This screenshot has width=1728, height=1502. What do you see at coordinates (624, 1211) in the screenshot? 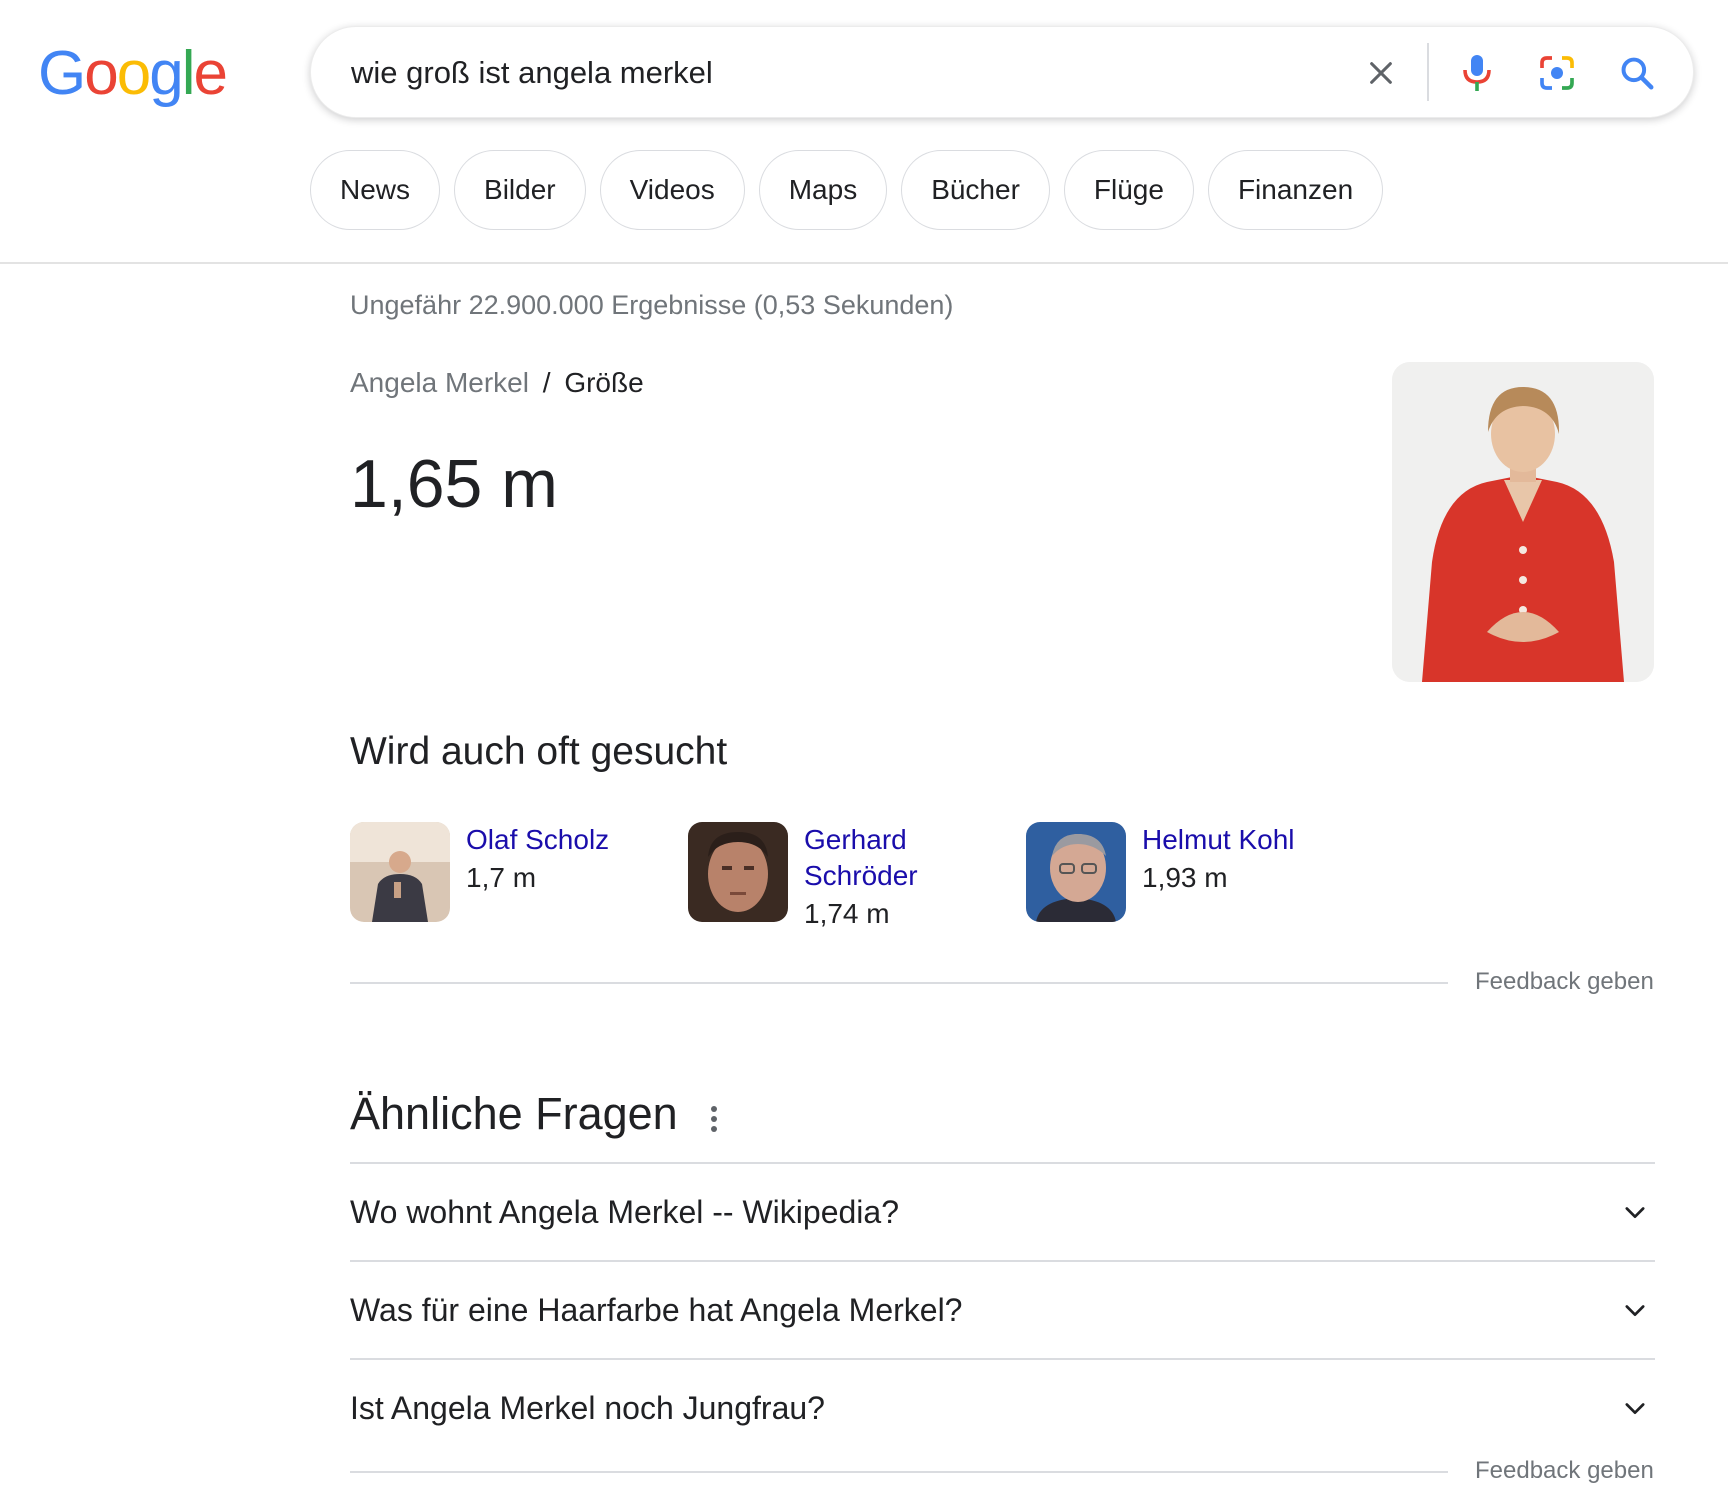
I see `question-text: Wo wohnt Angela Merkel -- Wikipedia?` at bounding box center [624, 1211].